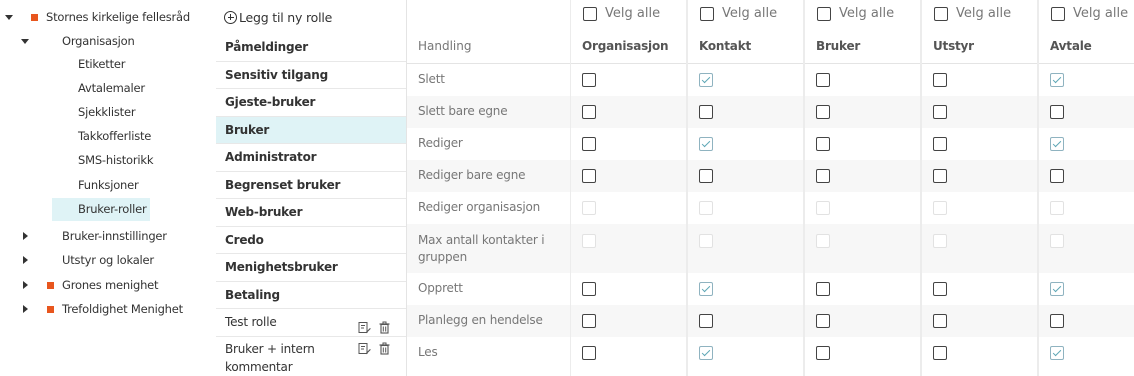  What do you see at coordinates (107, 112) in the screenshot?
I see `tree-item-sjekklister: Sjekklister` at bounding box center [107, 112].